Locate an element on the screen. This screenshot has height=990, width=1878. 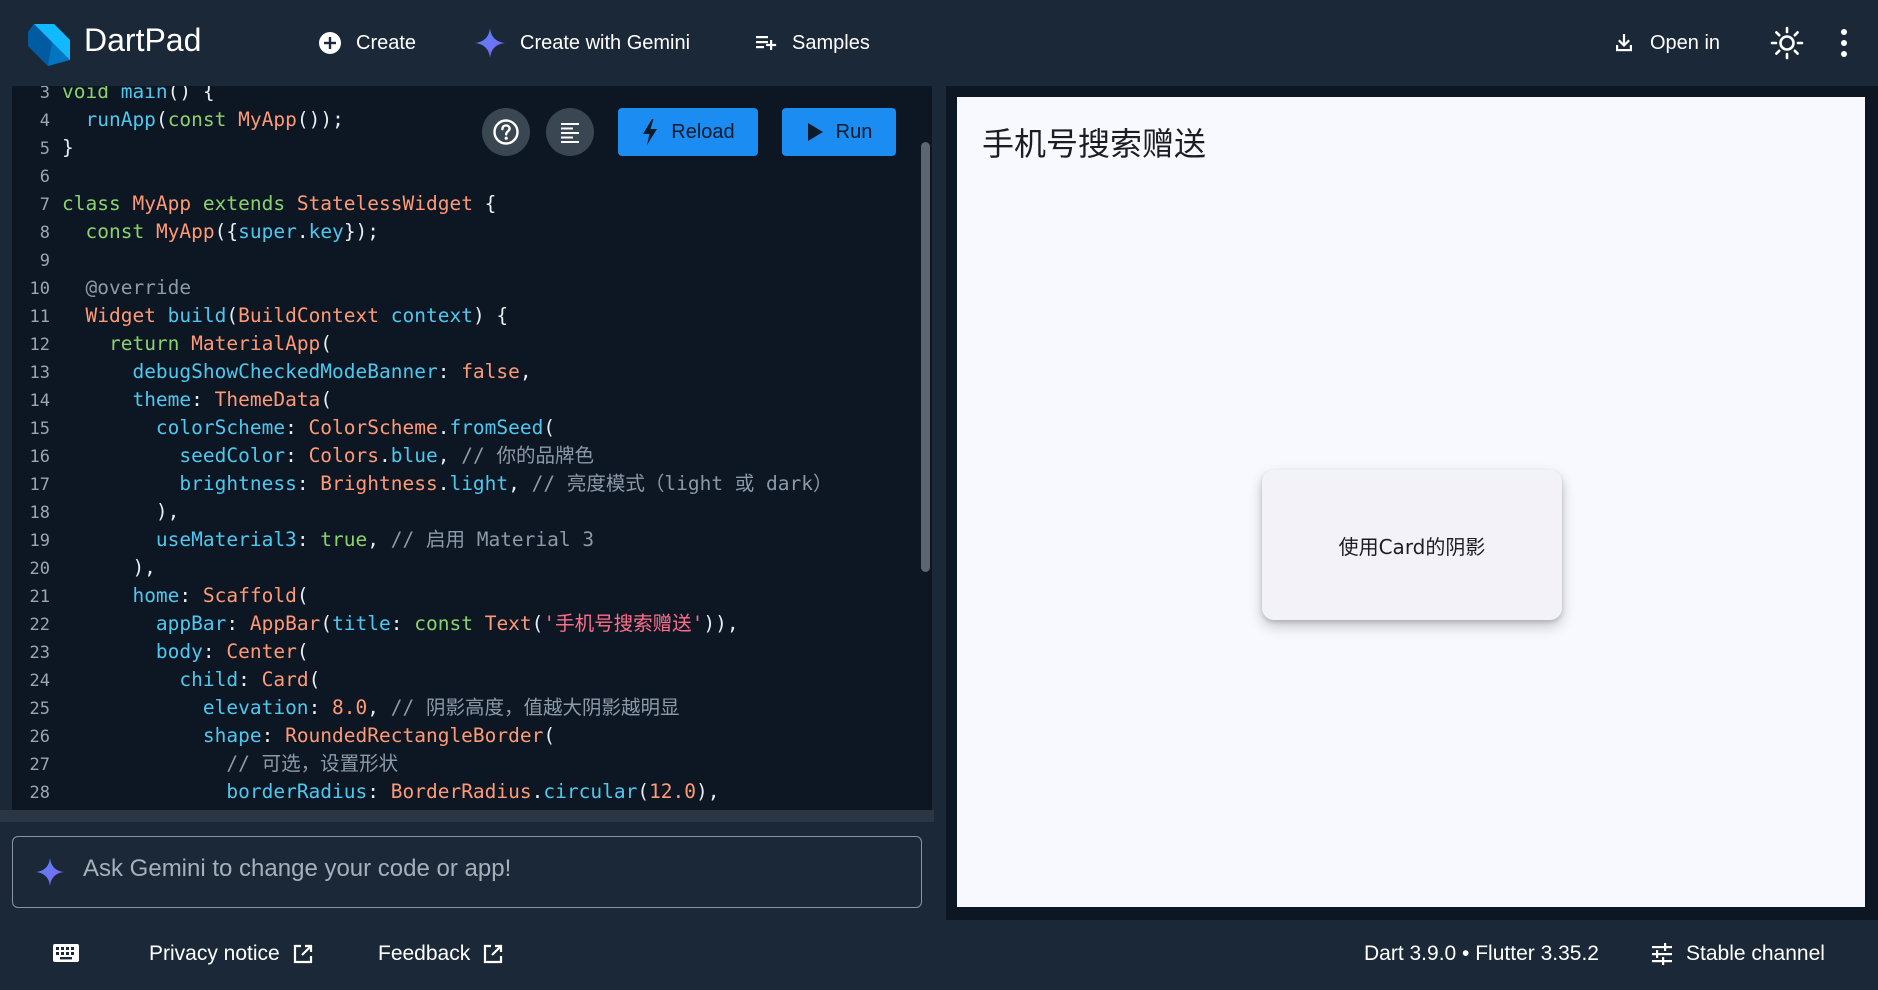
code-text: return MaterialApp( is located at coordinates (197, 344).